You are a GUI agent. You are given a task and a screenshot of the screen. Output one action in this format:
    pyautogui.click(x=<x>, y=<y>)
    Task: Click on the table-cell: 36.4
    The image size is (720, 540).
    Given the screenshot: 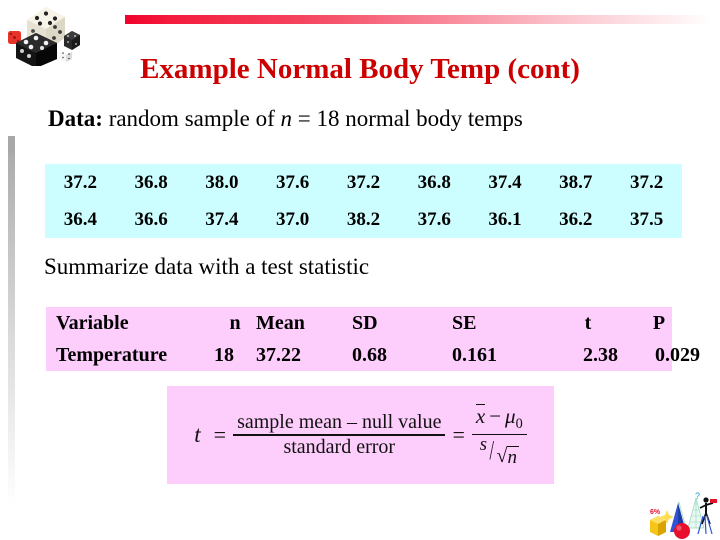 What is the action you would take?
    pyautogui.click(x=80, y=219)
    